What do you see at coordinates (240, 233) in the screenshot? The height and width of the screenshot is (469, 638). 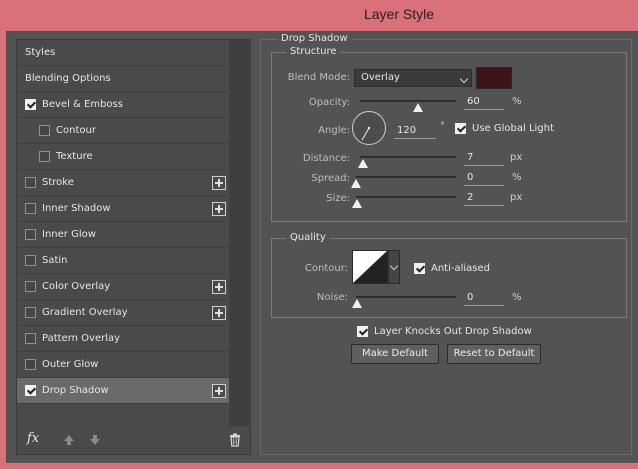 I see `styles-scrollbar` at bounding box center [240, 233].